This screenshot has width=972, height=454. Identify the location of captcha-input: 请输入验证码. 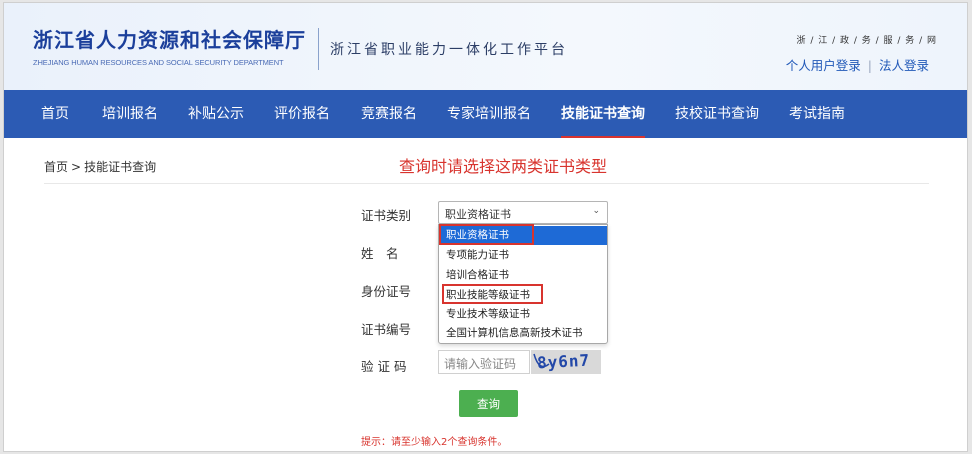
(484, 362).